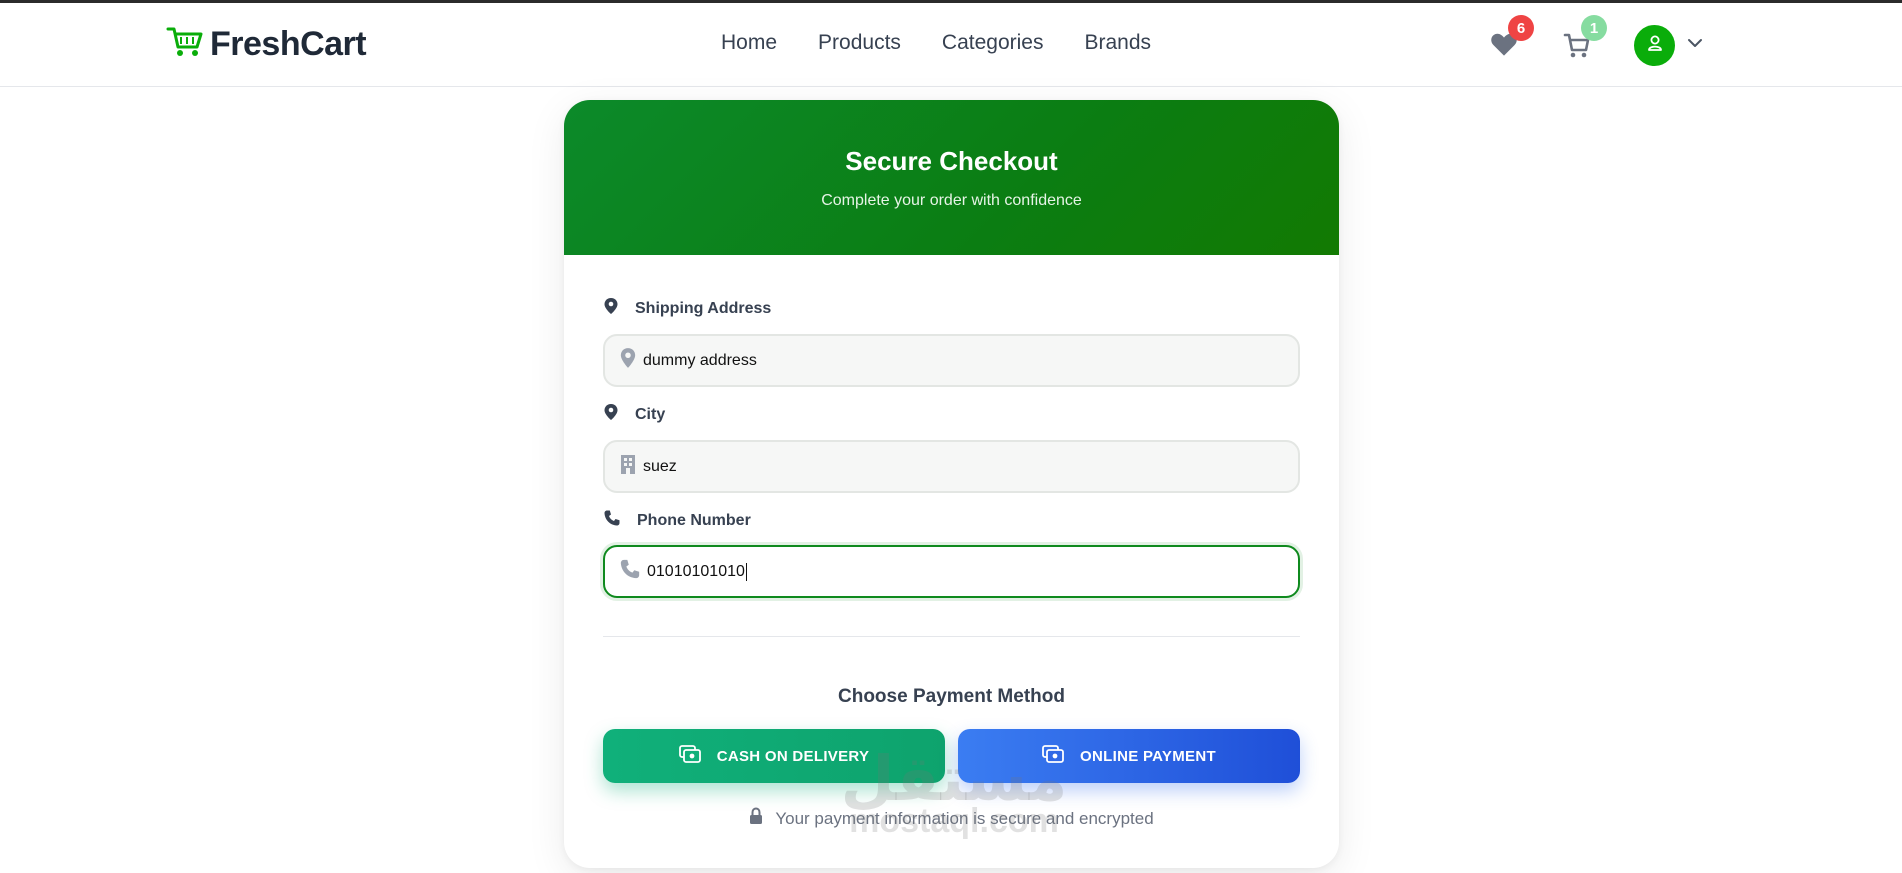 The height and width of the screenshot is (873, 1902). I want to click on nav-home: Home, so click(749, 43).